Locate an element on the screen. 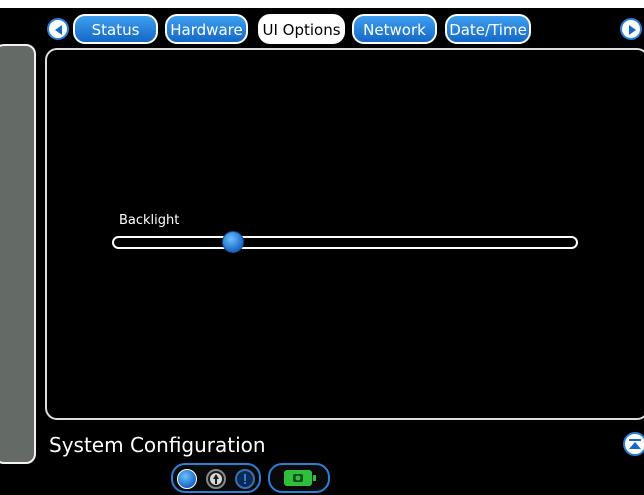 This screenshot has height=495, width=644. info-icon is located at coordinates (216, 479).